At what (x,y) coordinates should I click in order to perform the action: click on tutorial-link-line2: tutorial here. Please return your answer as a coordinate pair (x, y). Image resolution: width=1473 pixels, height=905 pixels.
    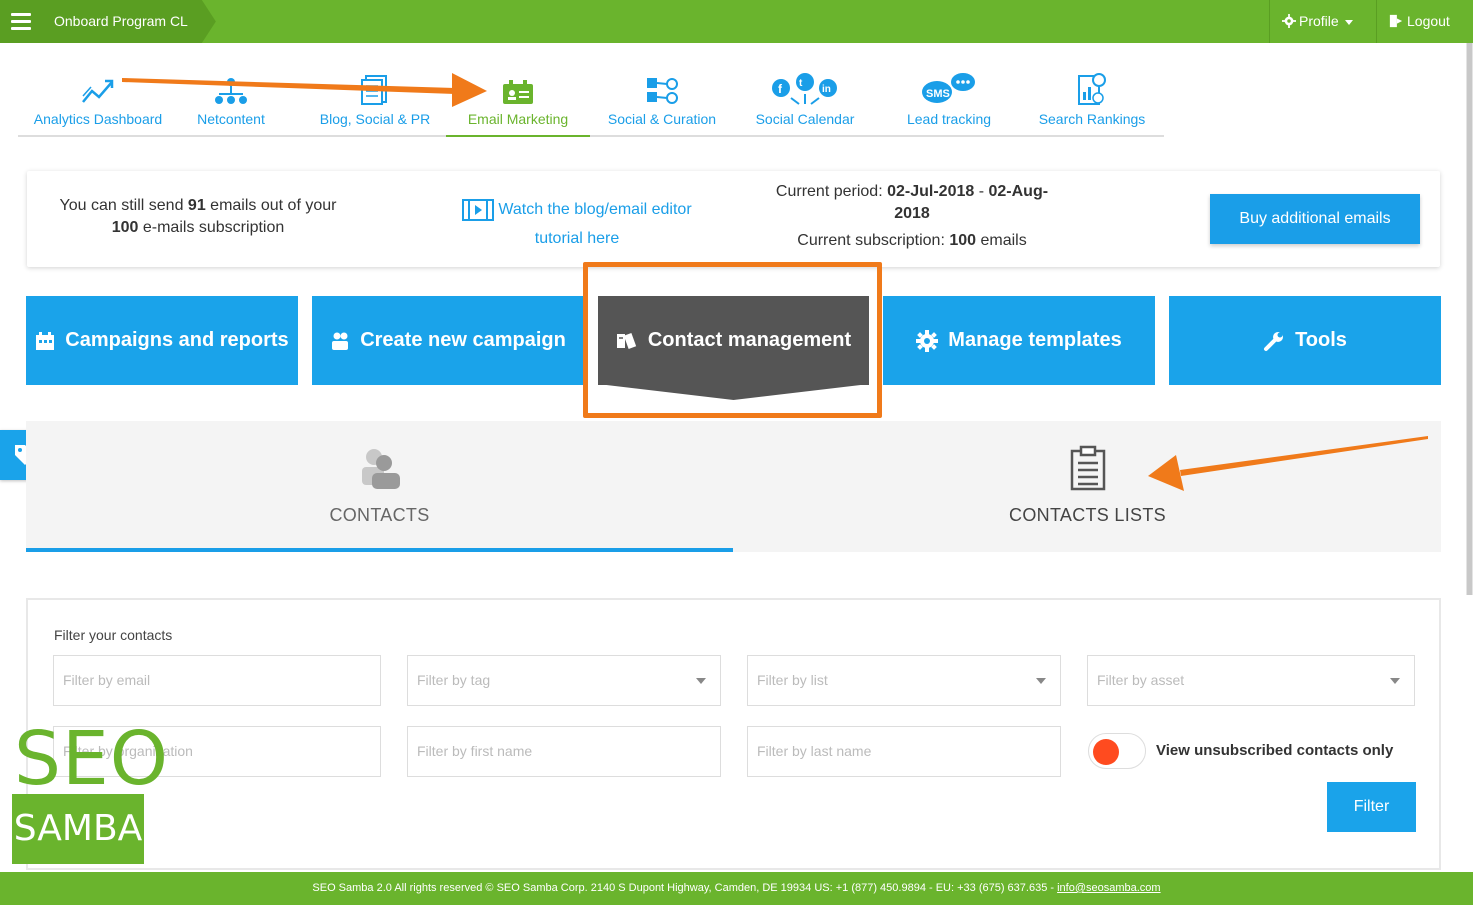
    Looking at the image, I should click on (577, 238).